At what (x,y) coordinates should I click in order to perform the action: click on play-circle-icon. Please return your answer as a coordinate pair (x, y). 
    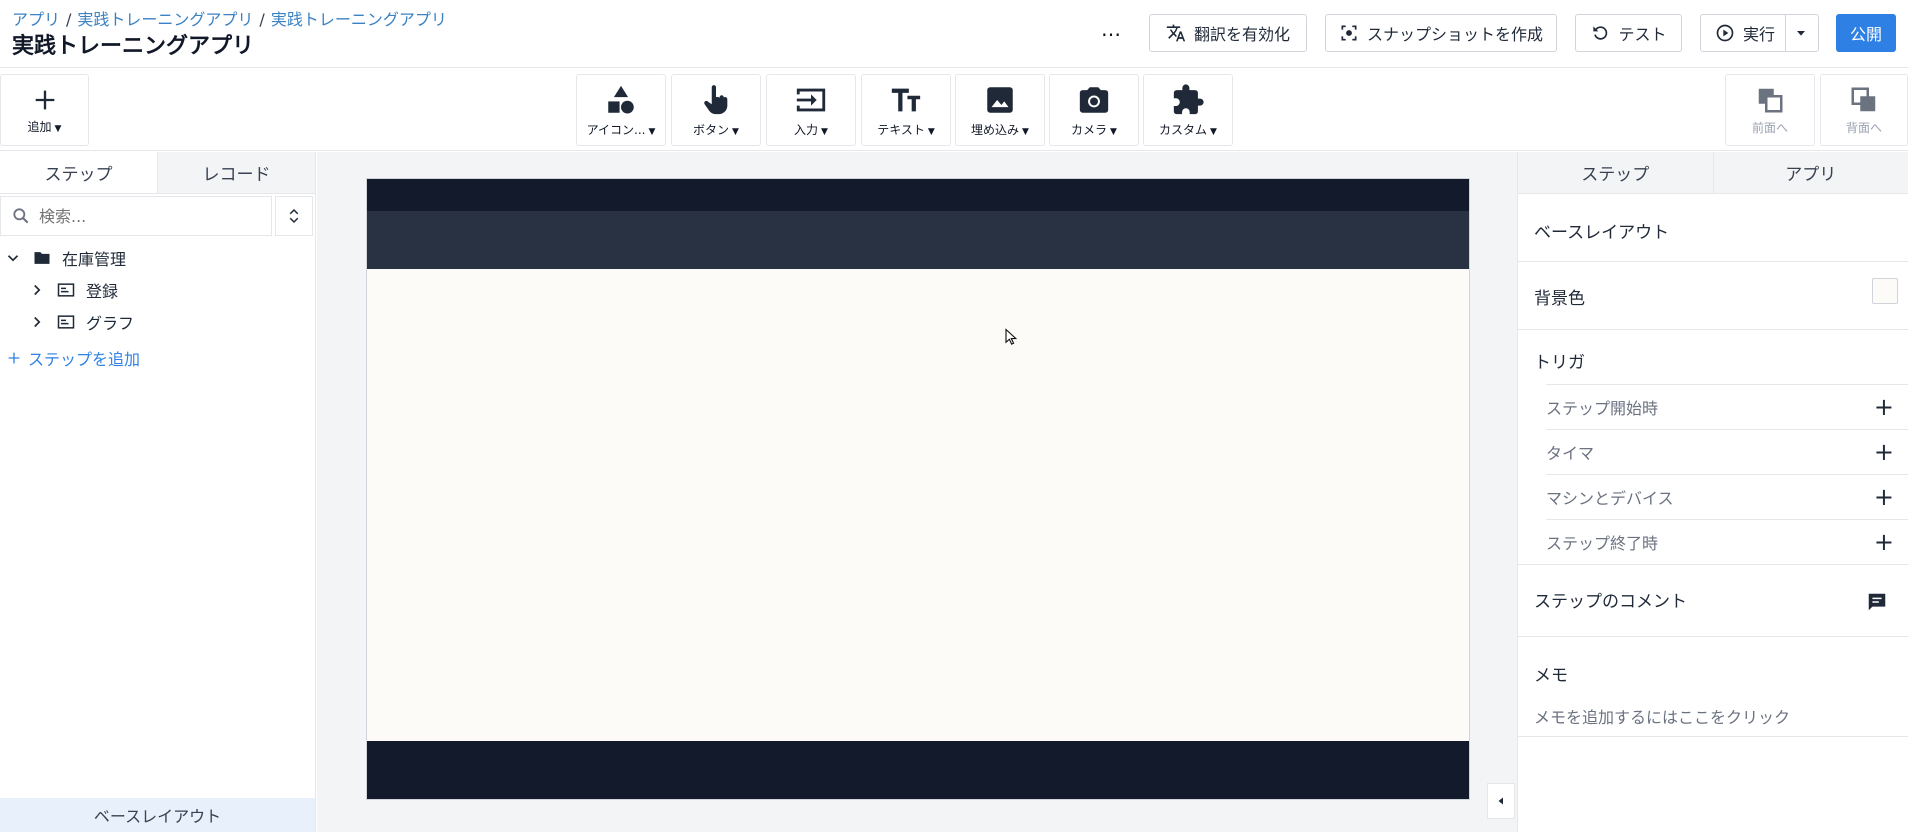
    Looking at the image, I should click on (1725, 33).